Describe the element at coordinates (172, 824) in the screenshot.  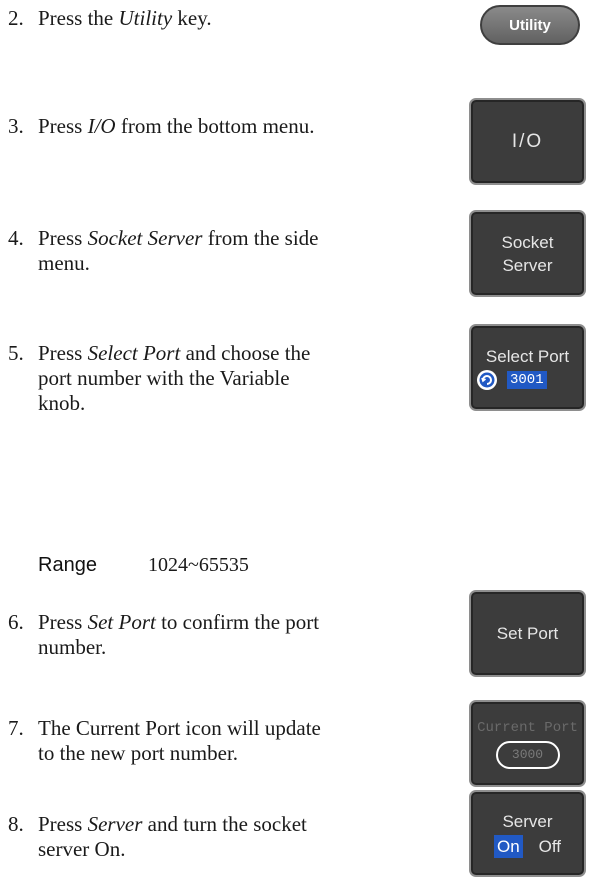
I see `step-line: Press Server and turn the socket` at that location.